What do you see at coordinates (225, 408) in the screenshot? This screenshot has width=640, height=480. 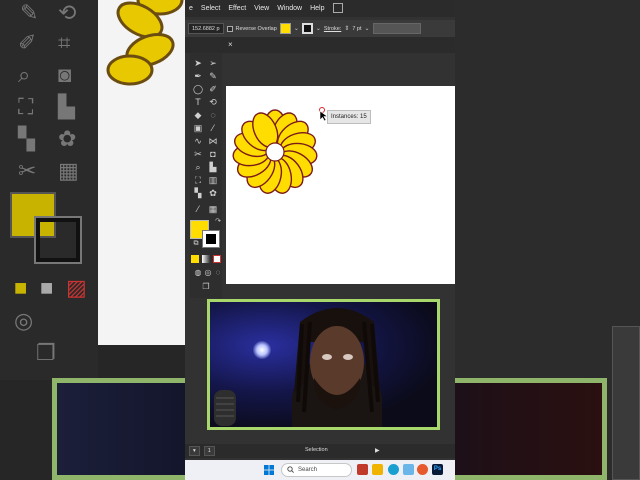 I see `microphone` at bounding box center [225, 408].